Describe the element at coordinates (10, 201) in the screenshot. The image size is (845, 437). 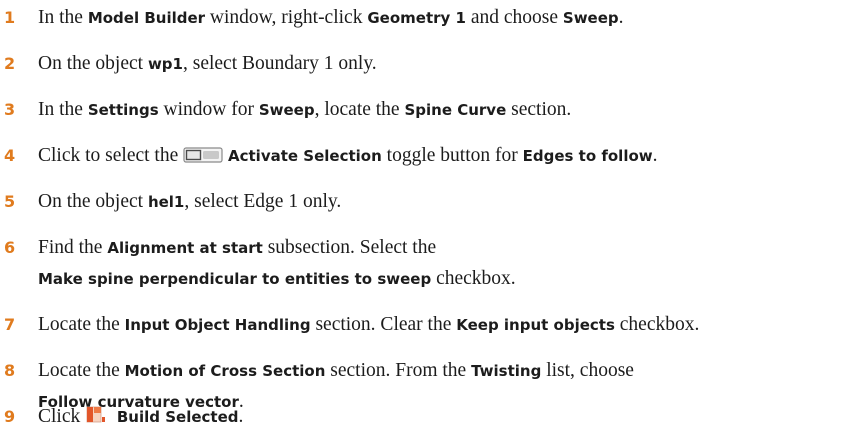
I see `step-number: 5` at that location.